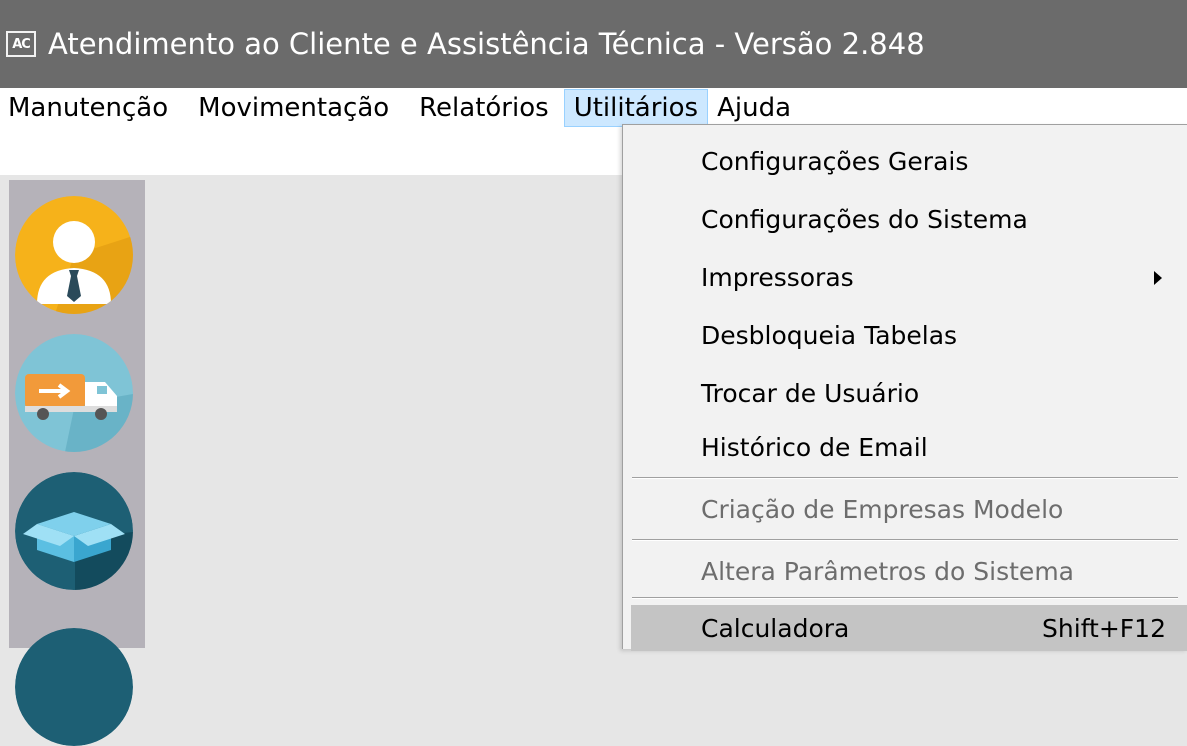 The width and height of the screenshot is (1187, 746). What do you see at coordinates (777, 277) in the screenshot?
I see `menu-item-label: Impressoras` at bounding box center [777, 277].